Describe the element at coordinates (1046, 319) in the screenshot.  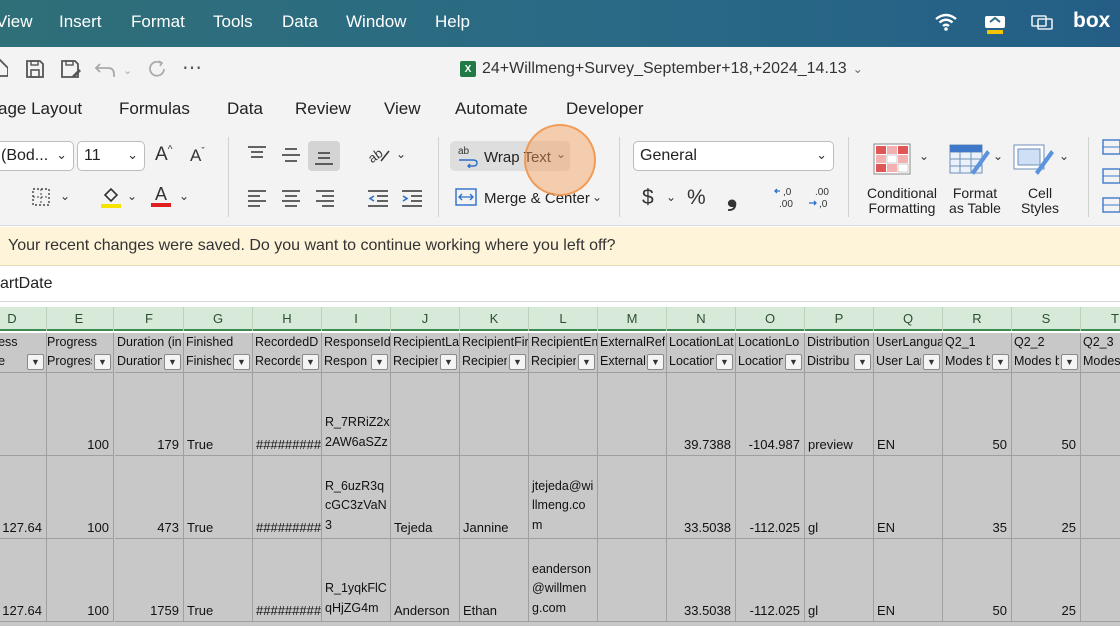
I see `column-header-s: S` at that location.